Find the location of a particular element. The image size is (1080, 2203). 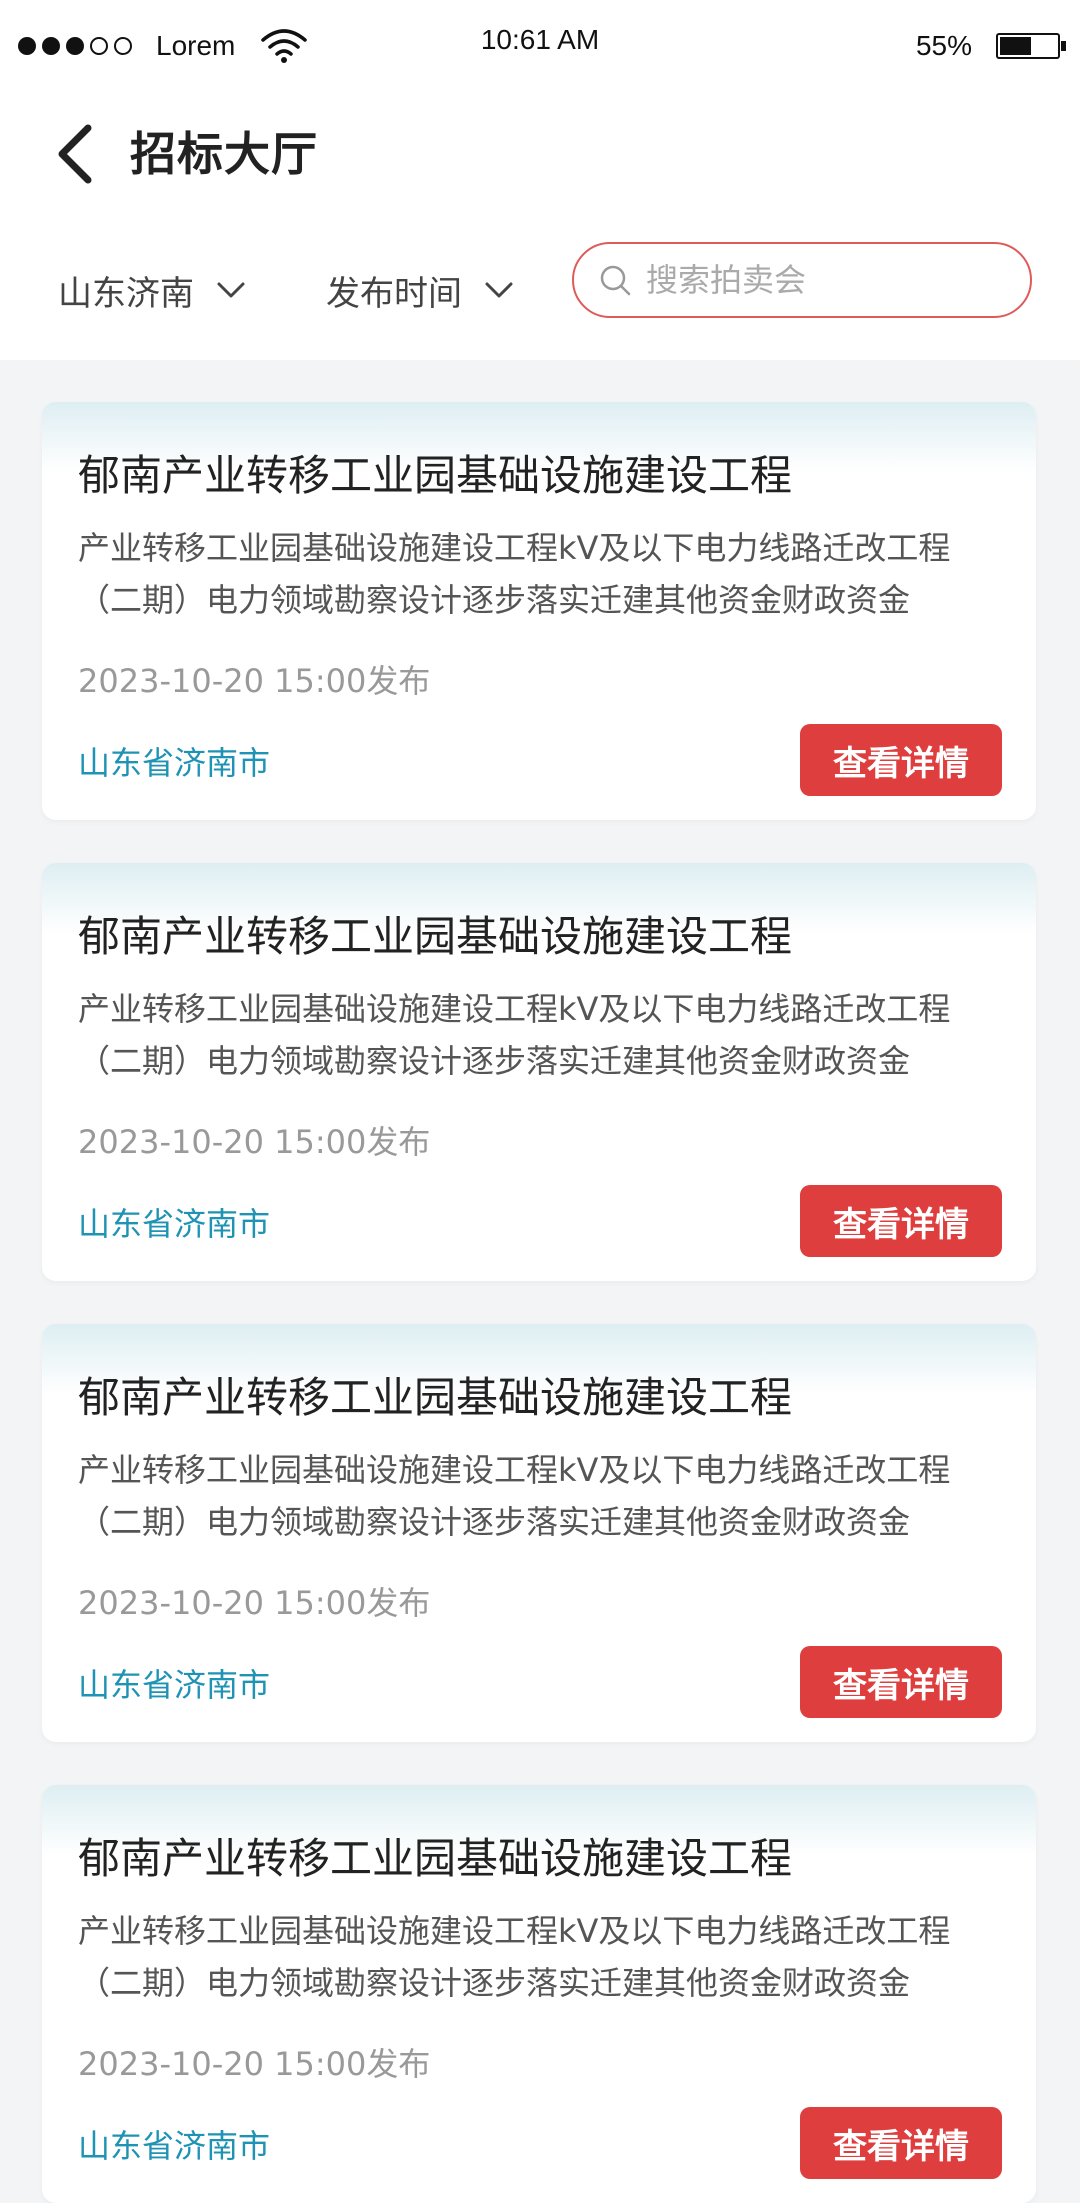

chevron-left-icon is located at coordinates (78, 154).